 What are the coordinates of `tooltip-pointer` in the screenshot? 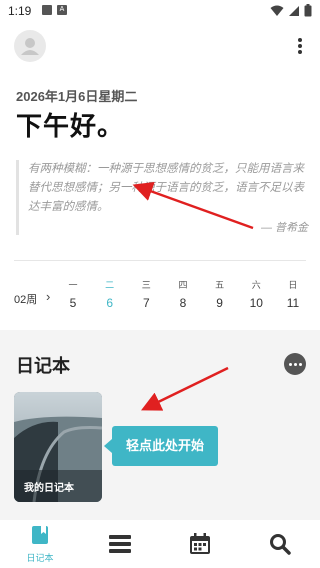 It's located at (108, 446).